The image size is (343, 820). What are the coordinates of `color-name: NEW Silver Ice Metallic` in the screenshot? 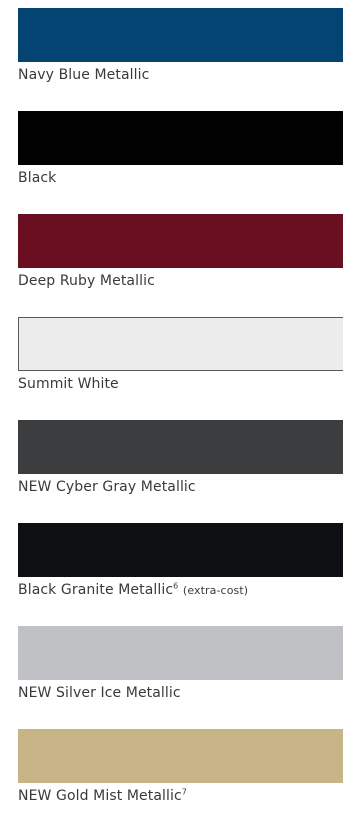 It's located at (99, 693).